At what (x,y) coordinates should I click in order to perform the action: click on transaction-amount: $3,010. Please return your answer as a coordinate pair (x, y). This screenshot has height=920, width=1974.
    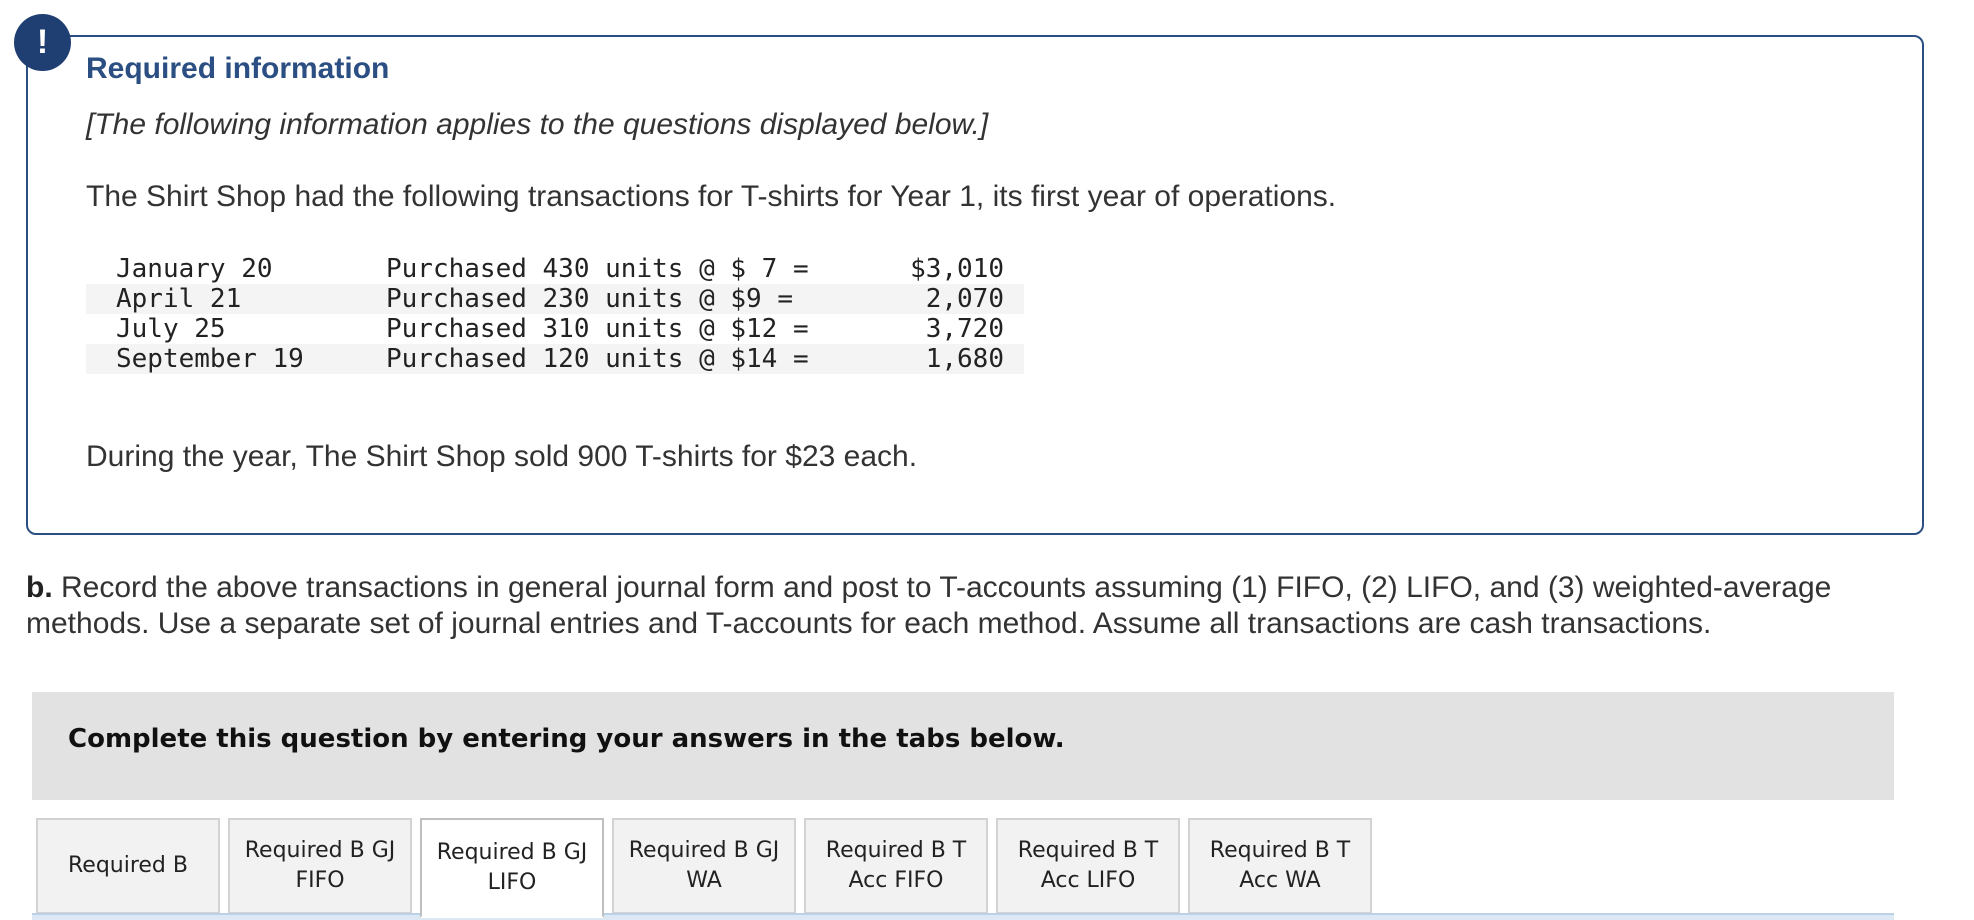
    Looking at the image, I should click on (957, 269).